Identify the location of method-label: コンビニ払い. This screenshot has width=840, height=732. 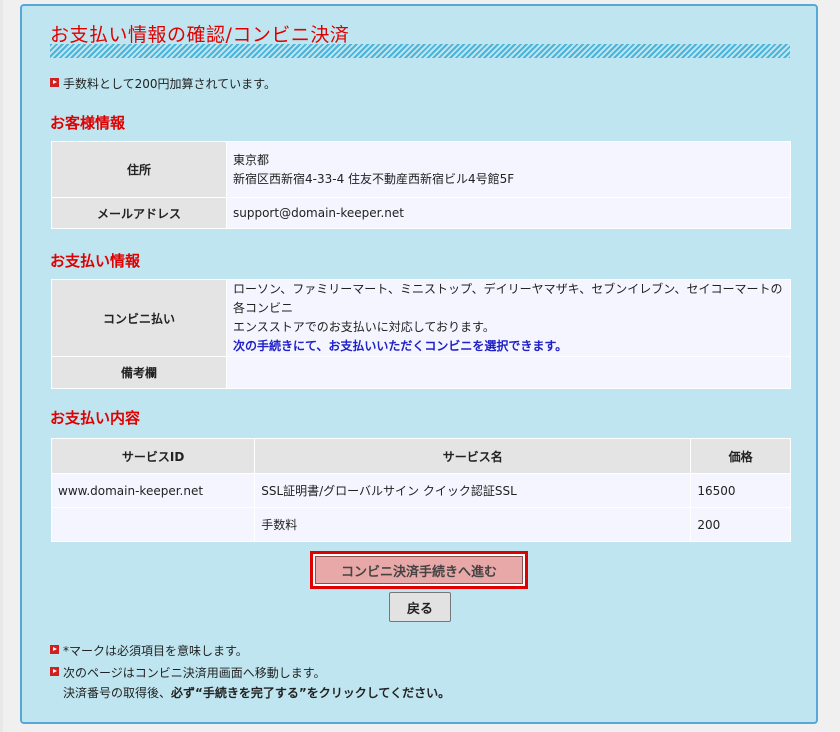
(139, 318).